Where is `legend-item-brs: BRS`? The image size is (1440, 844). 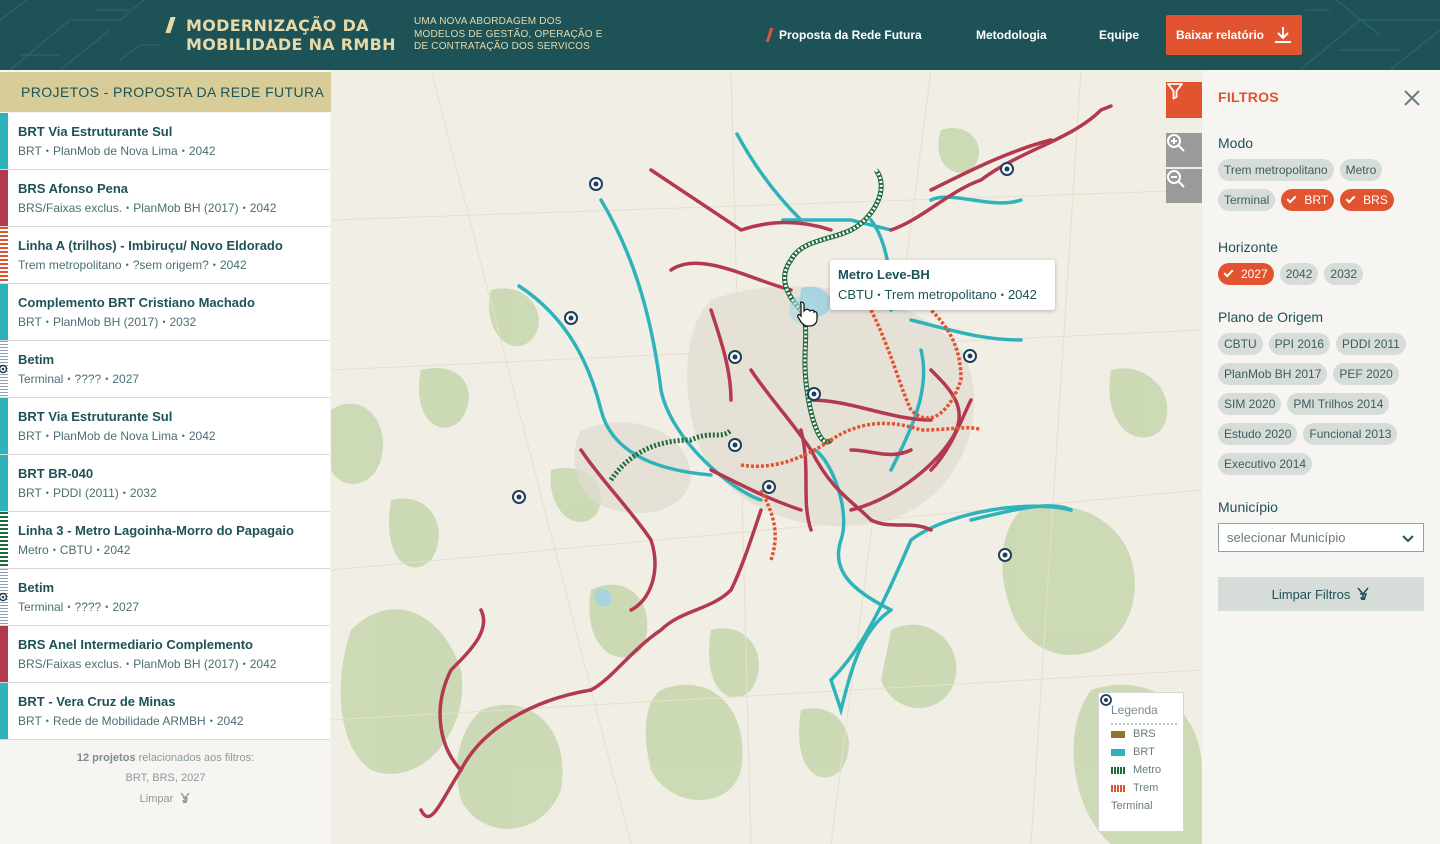
legend-item-brs: BRS is located at coordinates (1147, 734).